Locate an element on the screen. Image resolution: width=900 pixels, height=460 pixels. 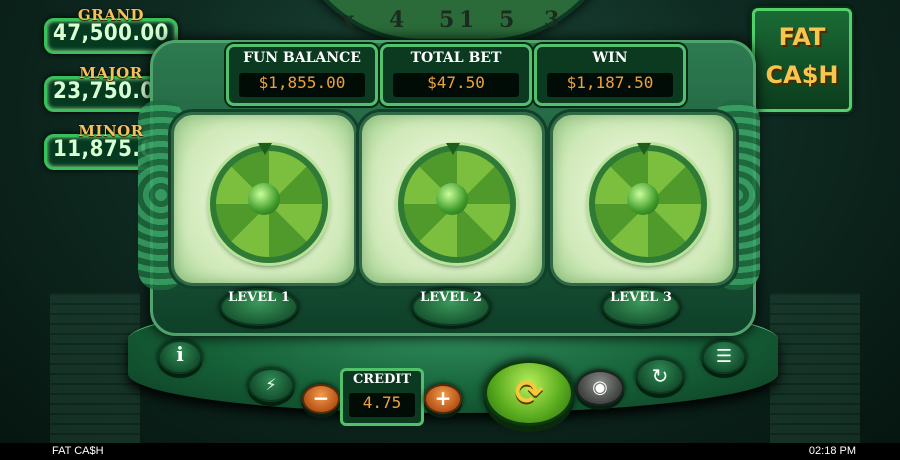
logo-line-2: CA$H is located at coordinates (802, 75).